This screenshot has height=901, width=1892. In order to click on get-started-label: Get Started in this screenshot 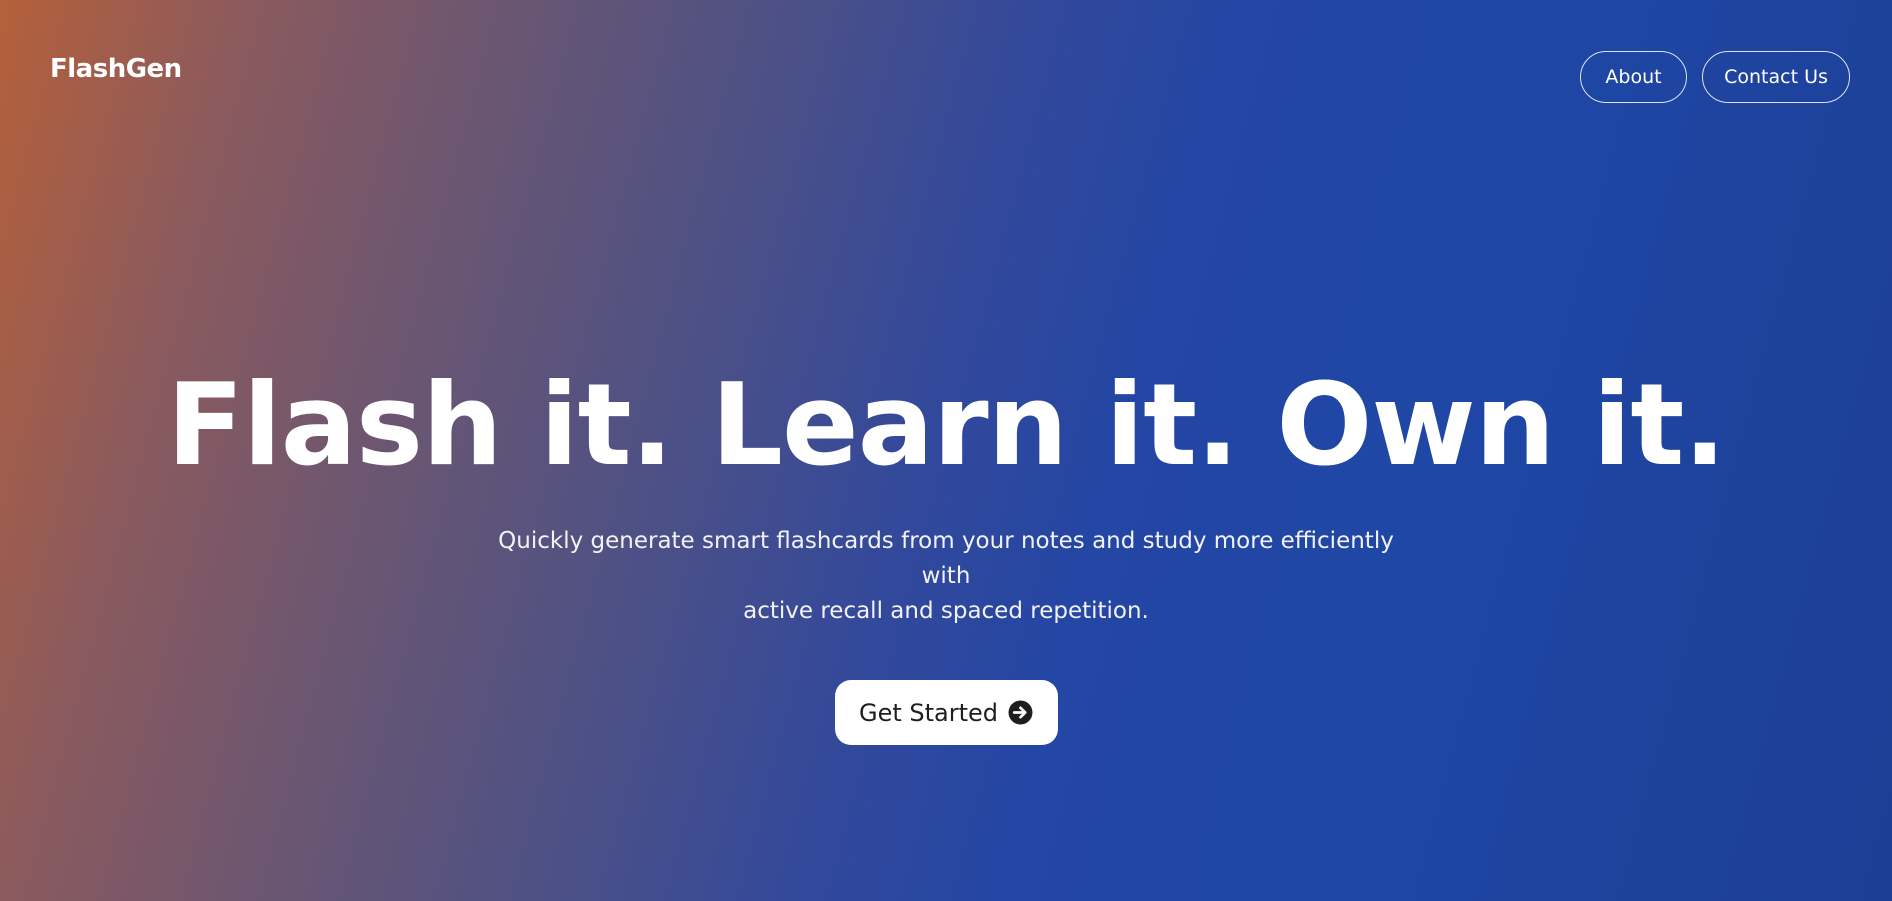, I will do `click(928, 712)`.